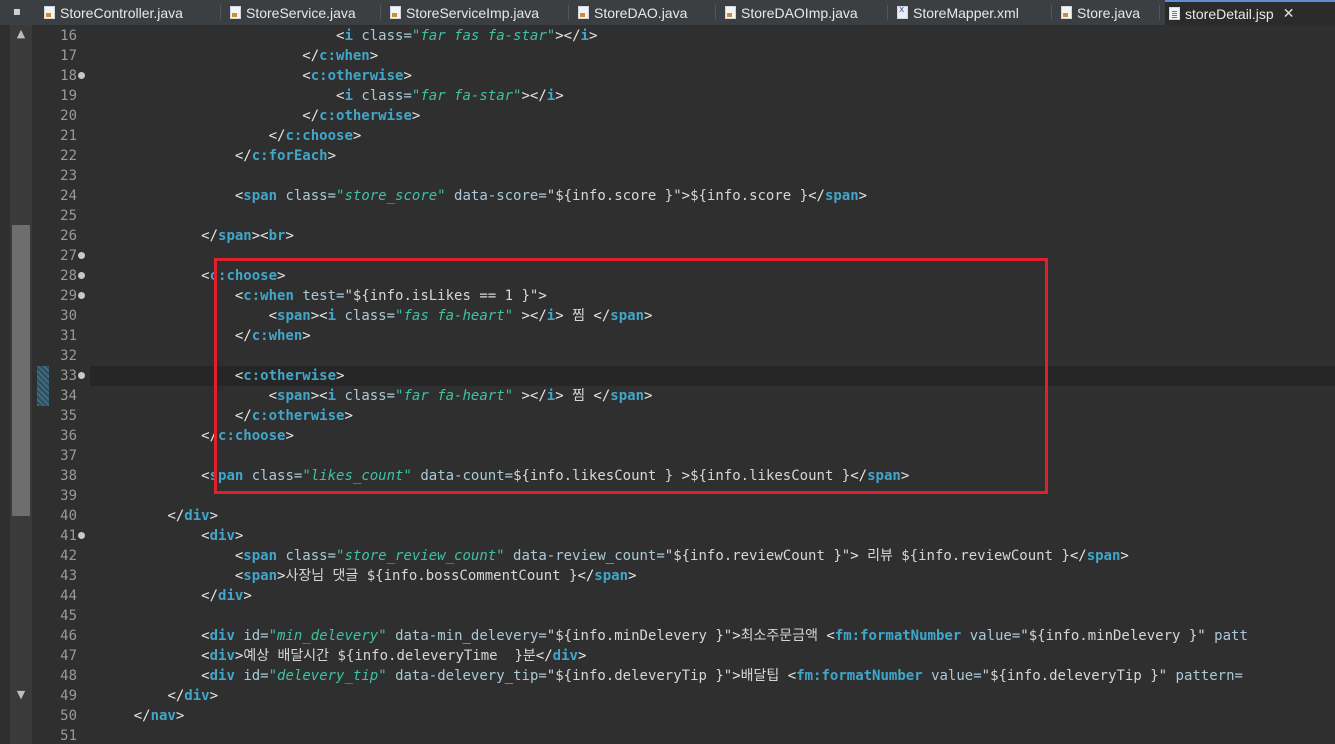 The image size is (1335, 744). What do you see at coordinates (68, 376) in the screenshot?
I see `line-number: 33` at bounding box center [68, 376].